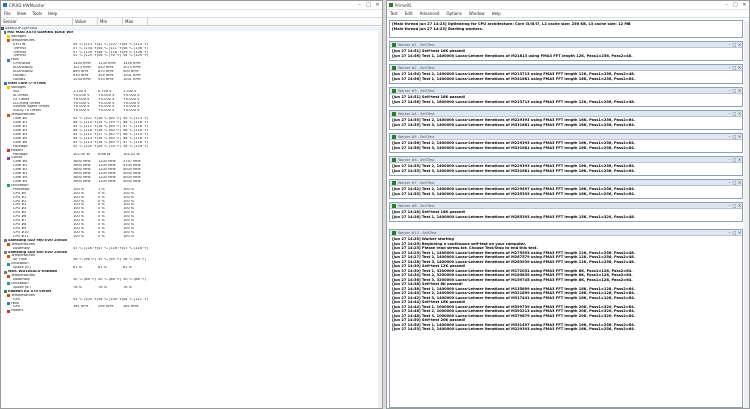  I want to click on menu-view: View, so click(22, 13).